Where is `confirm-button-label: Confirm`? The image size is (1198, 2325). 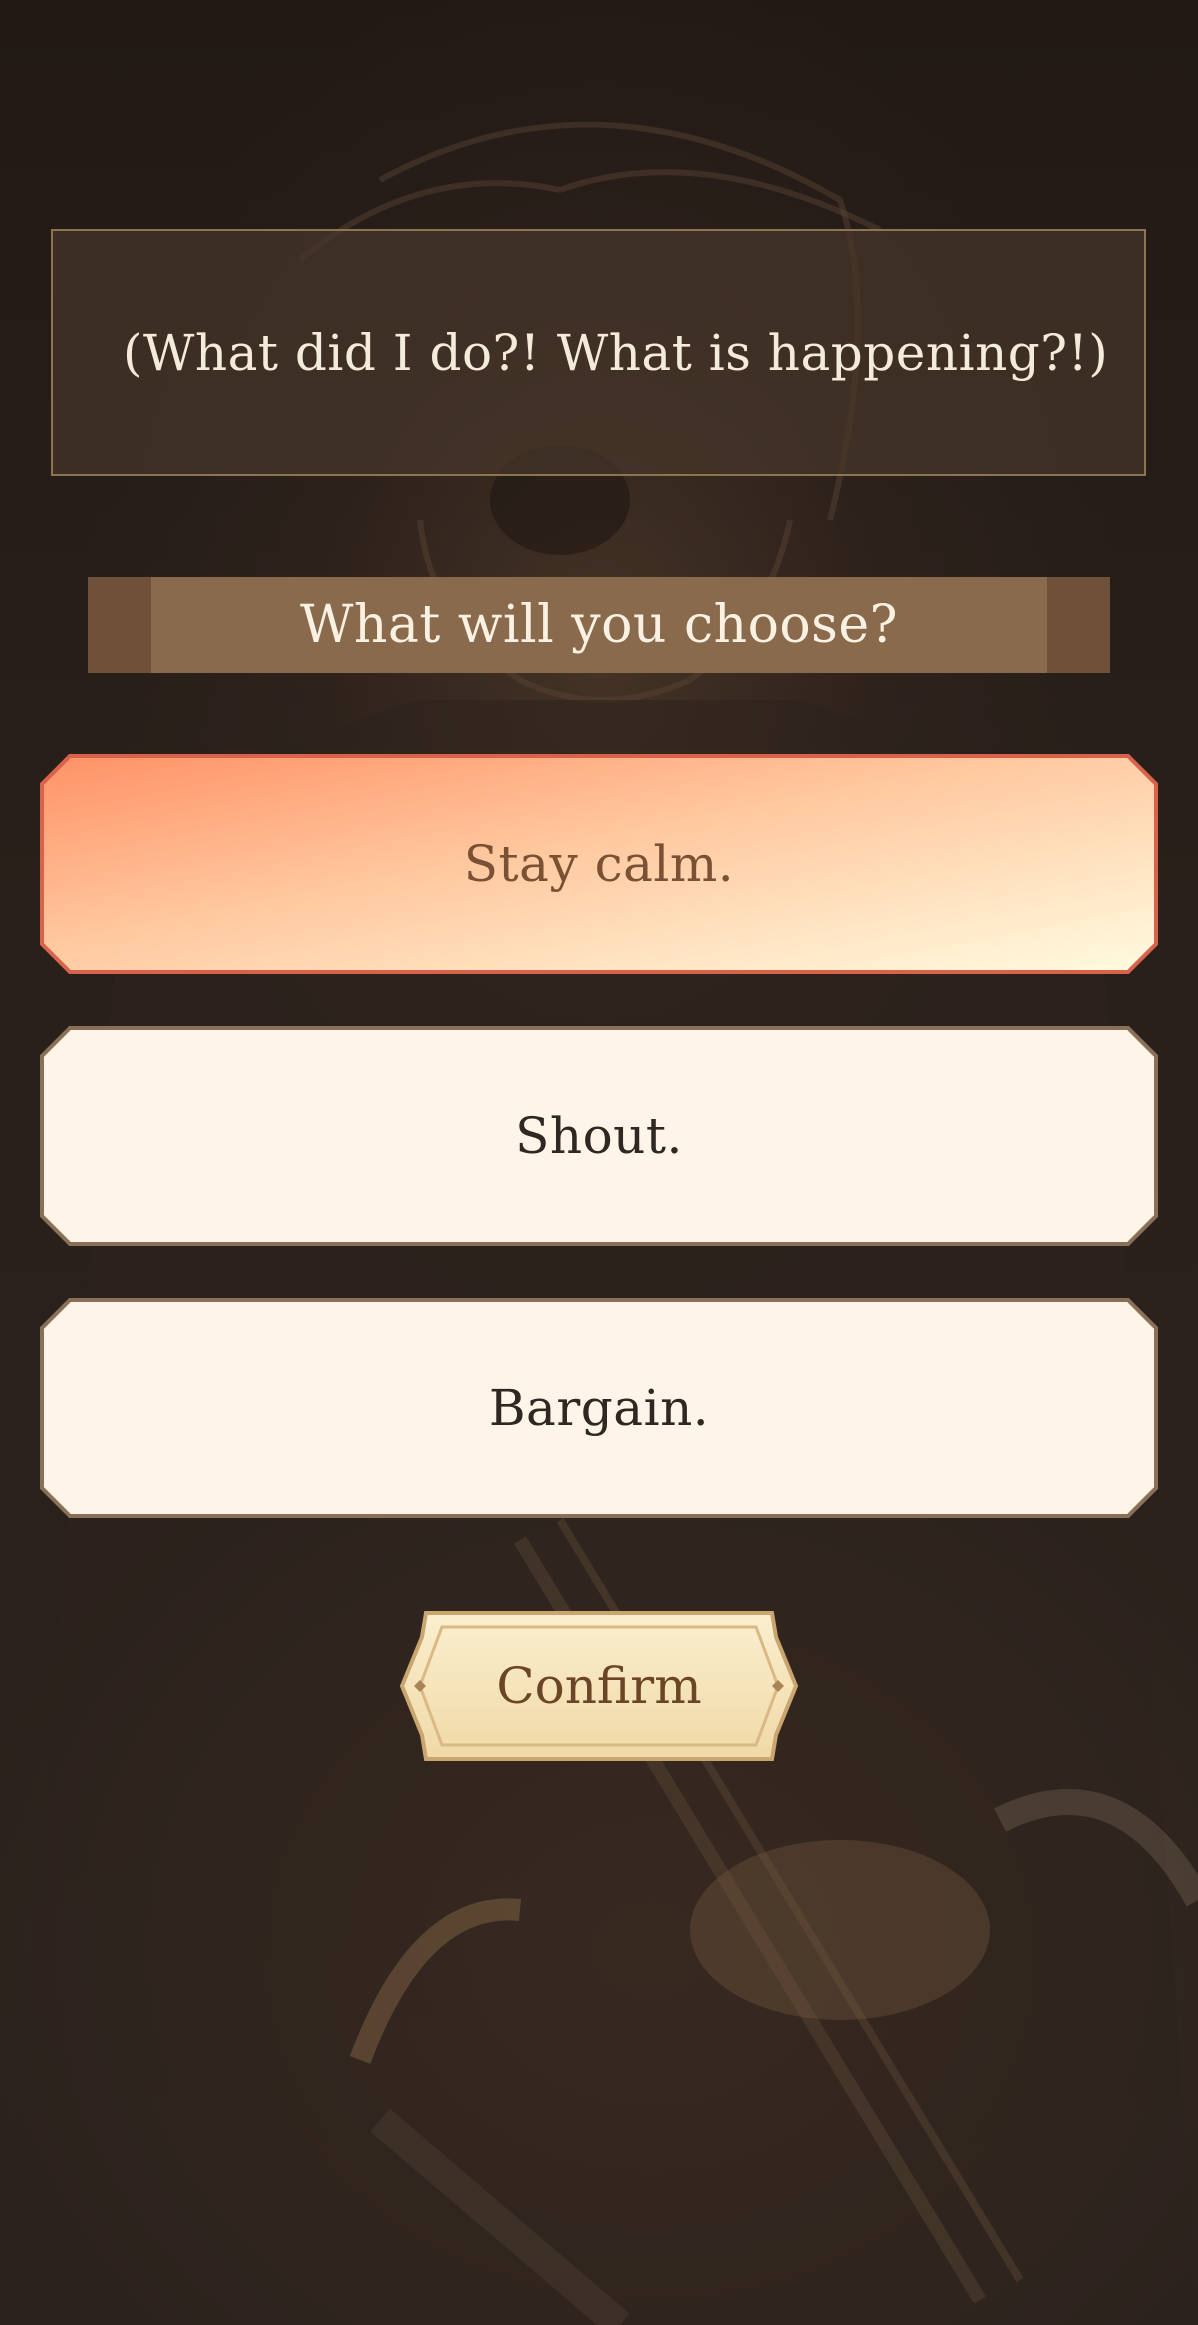 confirm-button-label: Confirm is located at coordinates (599, 1686).